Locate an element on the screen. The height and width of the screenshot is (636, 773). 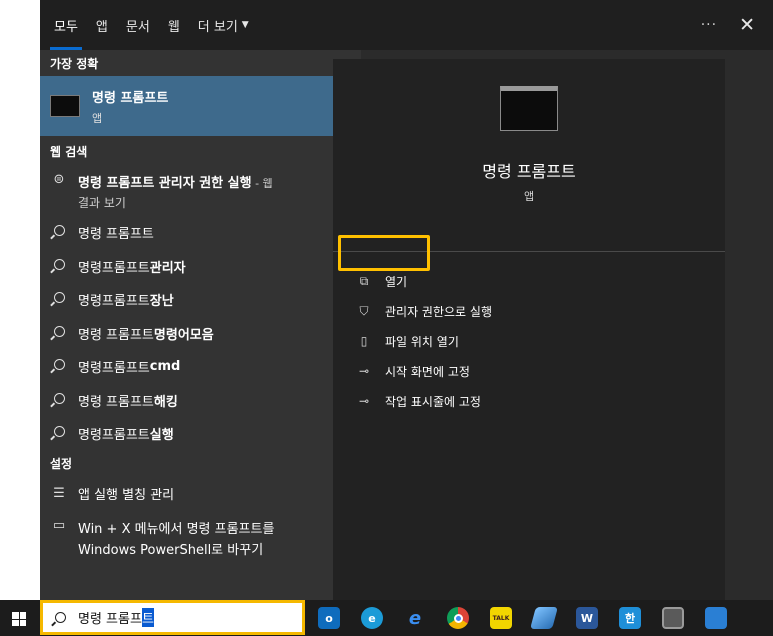
admin-shield-icon: ⛉ is located at coordinates (364, 310).